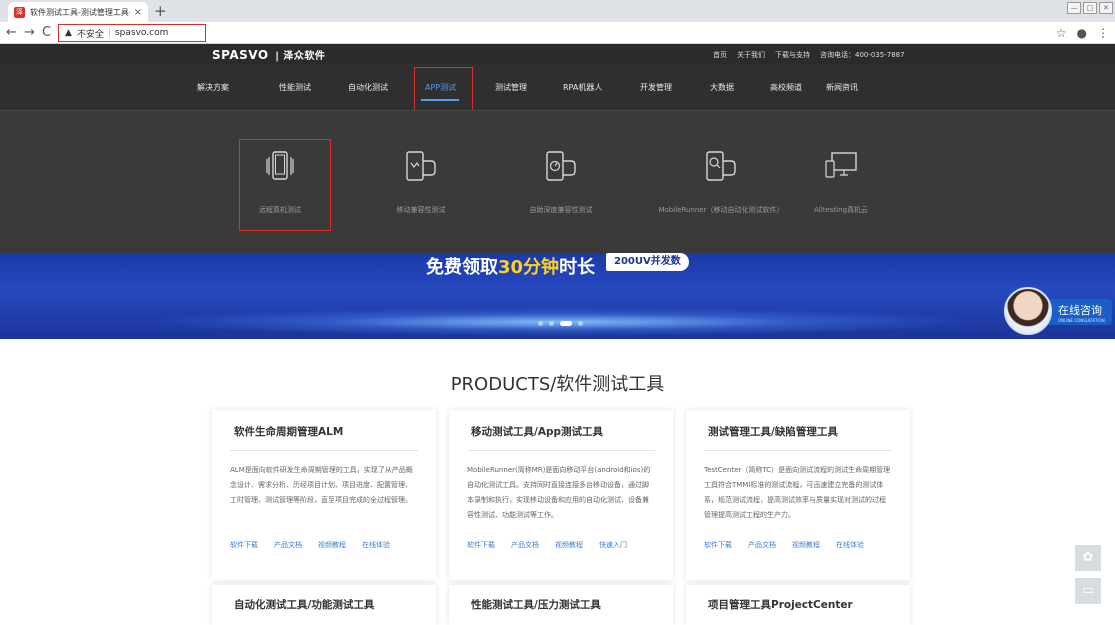 The height and width of the screenshot is (625, 1115). What do you see at coordinates (841, 182) in the screenshot?
I see `menu-item-alltesting: Alltesting真机云` at bounding box center [841, 182].